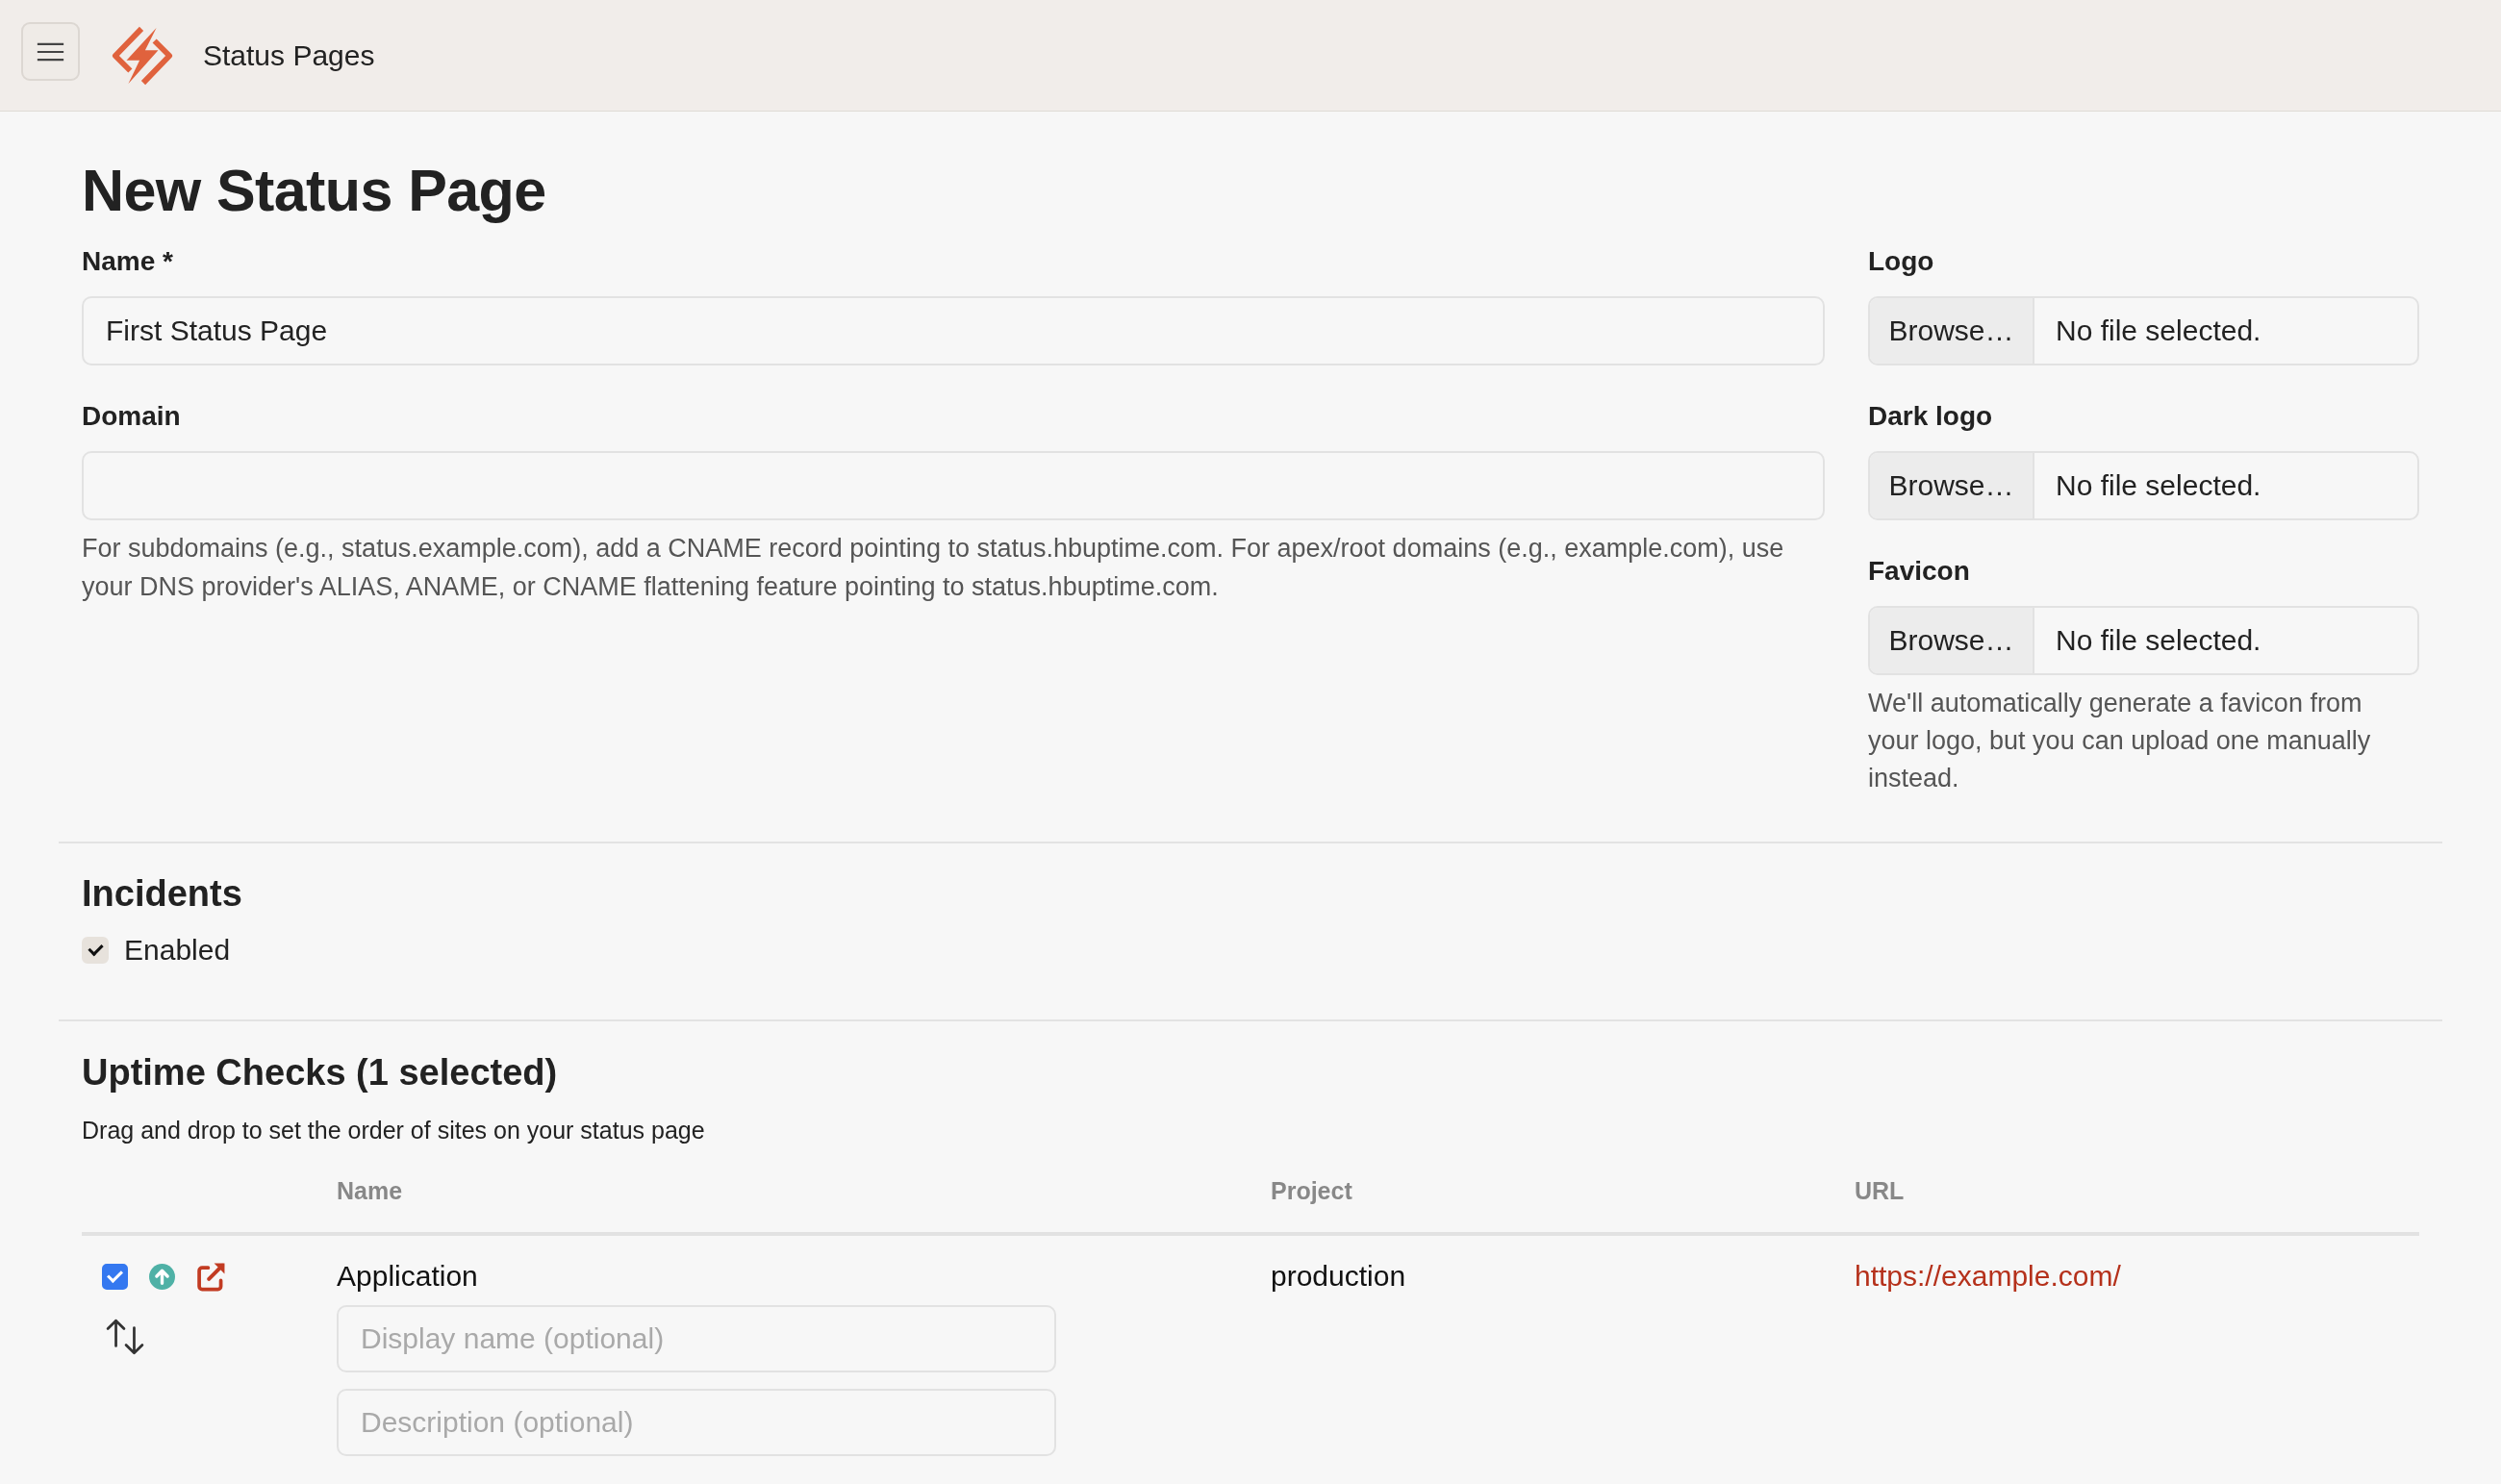 The height and width of the screenshot is (1484, 2501). What do you see at coordinates (953, 330) in the screenshot?
I see `text-input: First Status Page` at bounding box center [953, 330].